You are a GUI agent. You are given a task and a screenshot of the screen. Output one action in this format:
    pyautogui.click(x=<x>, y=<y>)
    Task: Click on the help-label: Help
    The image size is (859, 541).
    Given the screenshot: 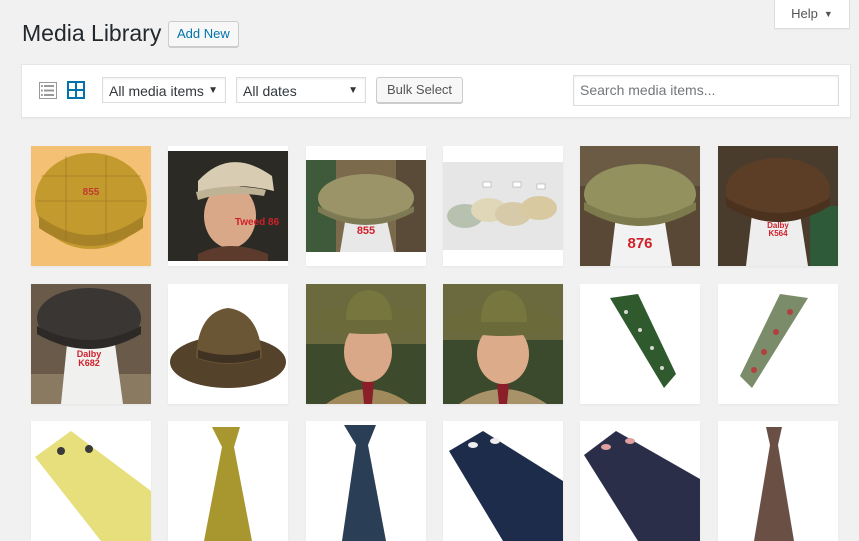 What is the action you would take?
    pyautogui.click(x=804, y=13)
    